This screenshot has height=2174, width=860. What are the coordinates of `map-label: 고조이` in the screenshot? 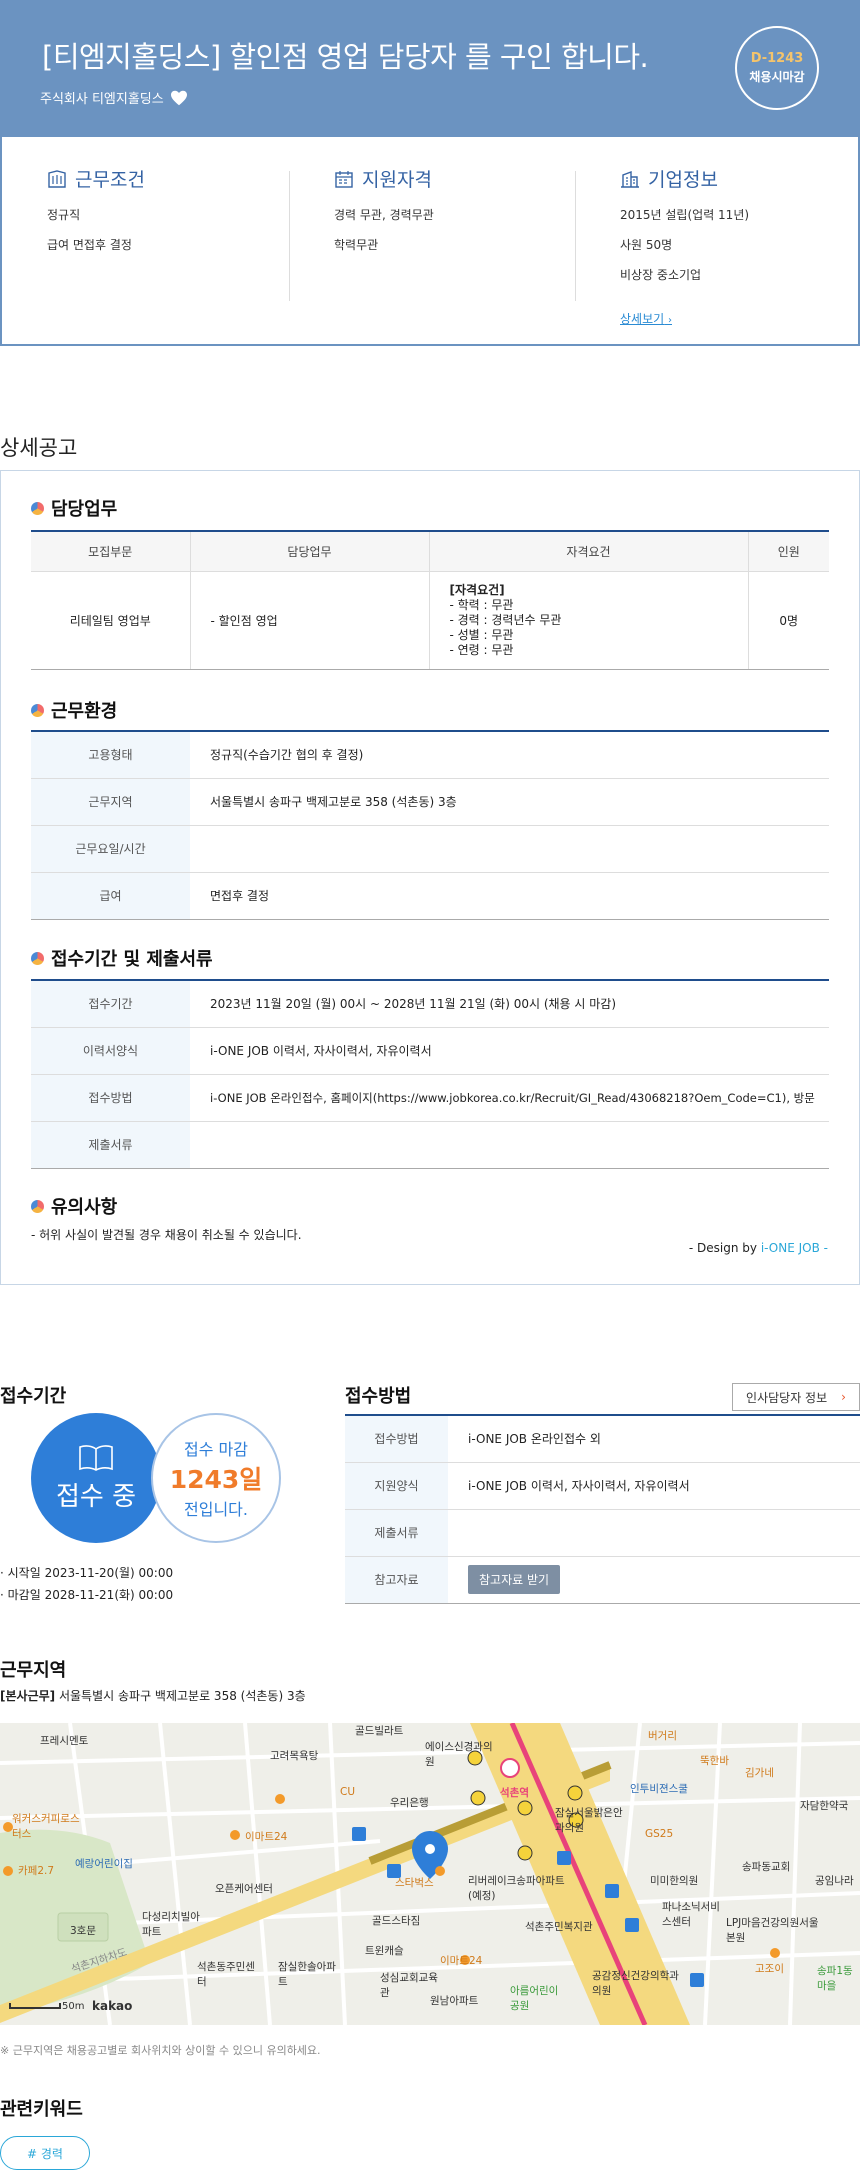 It's located at (769, 1969).